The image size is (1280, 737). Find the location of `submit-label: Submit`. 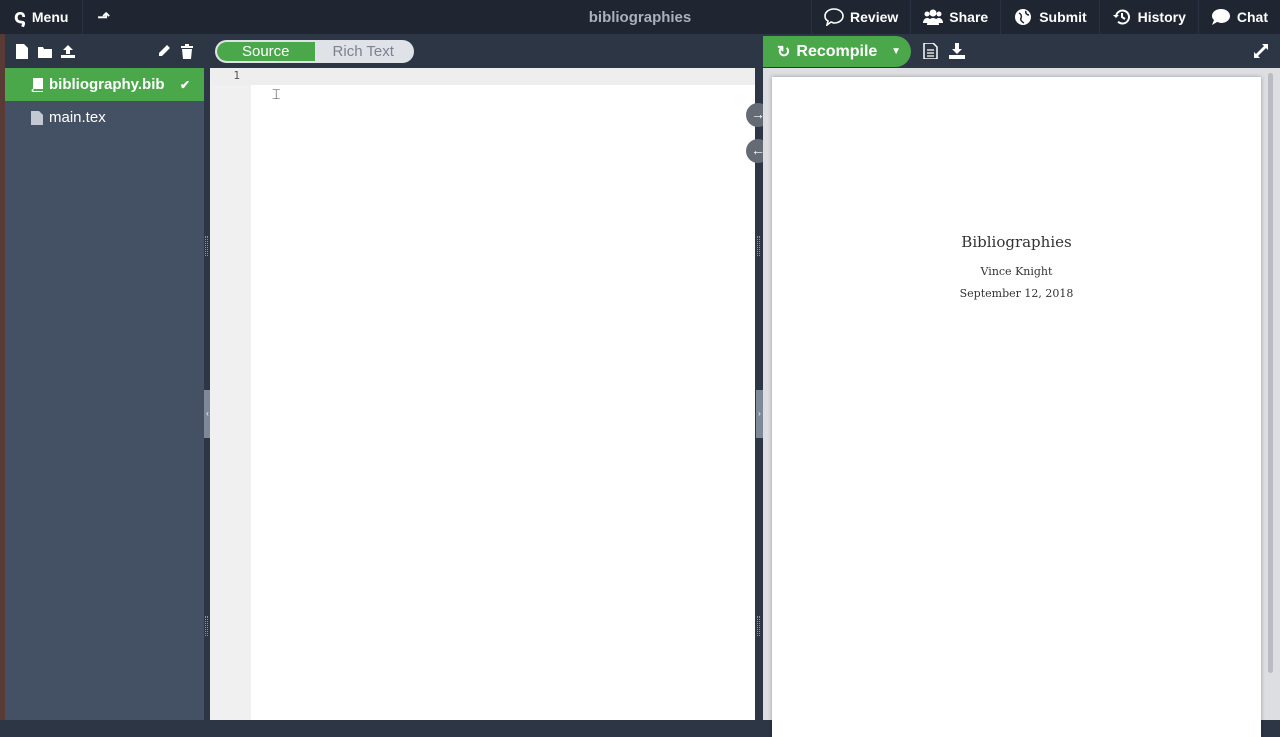

submit-label: Submit is located at coordinates (1063, 17).